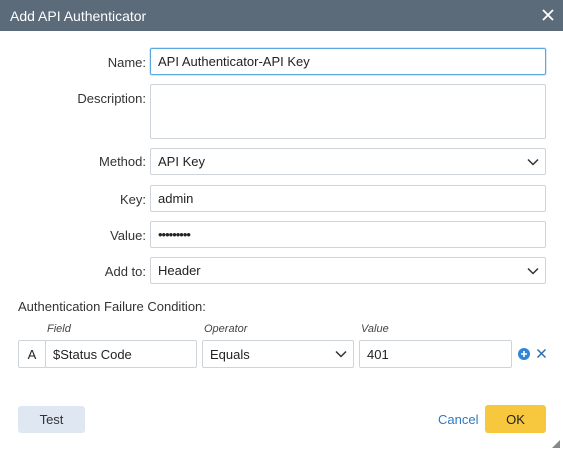 The width and height of the screenshot is (563, 451). What do you see at coordinates (174, 234) in the screenshot?
I see `value-masked: •••••••••` at bounding box center [174, 234].